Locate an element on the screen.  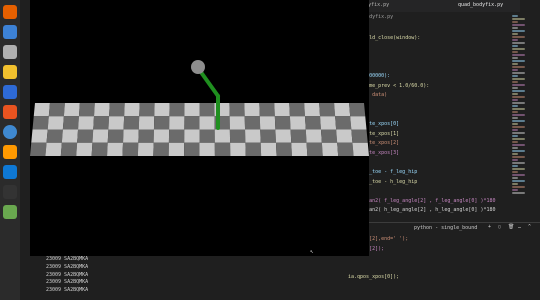
code-line: ae - time_prev < 1.0/60.0): is located at coordinates (389, 85).